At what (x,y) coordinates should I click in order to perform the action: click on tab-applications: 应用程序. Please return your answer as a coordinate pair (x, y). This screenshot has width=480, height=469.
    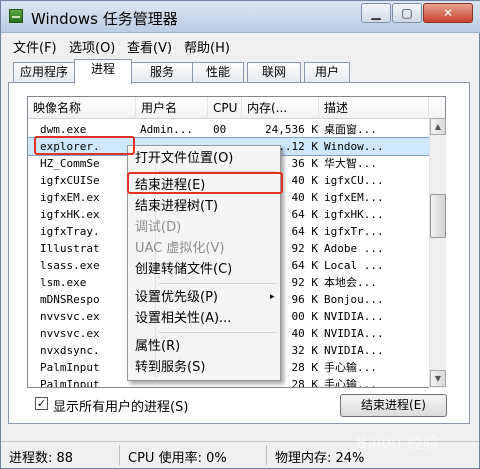
    Looking at the image, I should click on (44, 72).